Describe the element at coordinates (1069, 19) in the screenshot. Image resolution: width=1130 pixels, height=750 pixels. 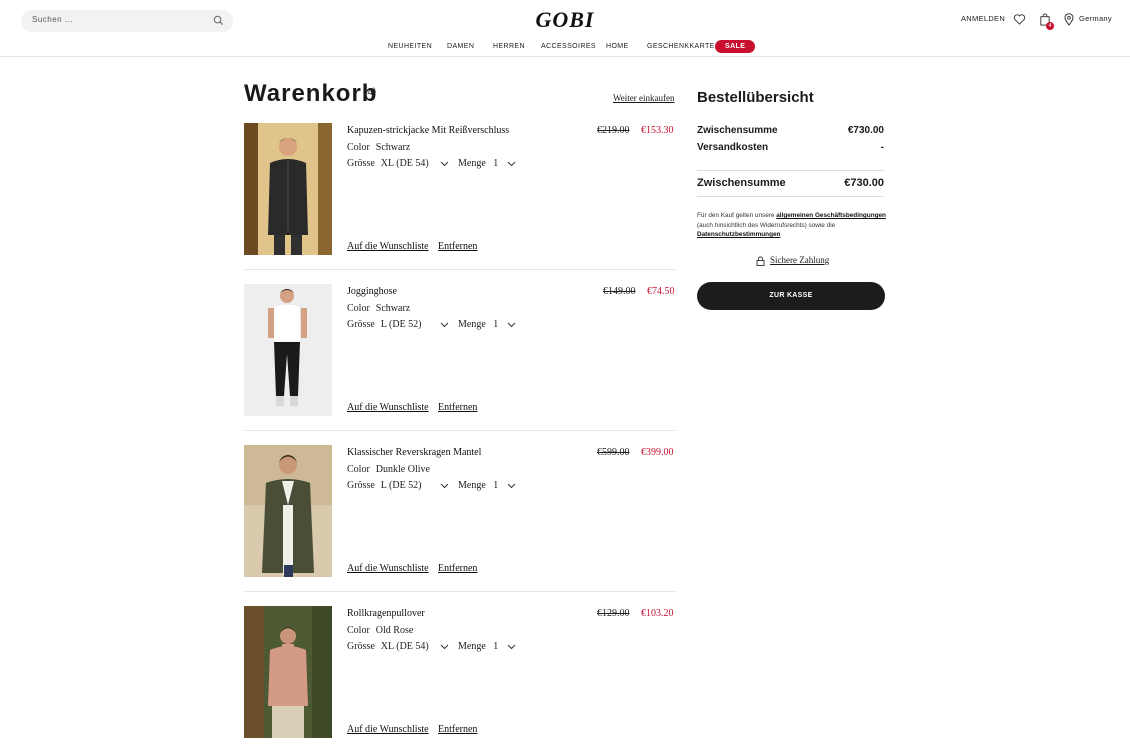
I see `location-pin-icon` at that location.